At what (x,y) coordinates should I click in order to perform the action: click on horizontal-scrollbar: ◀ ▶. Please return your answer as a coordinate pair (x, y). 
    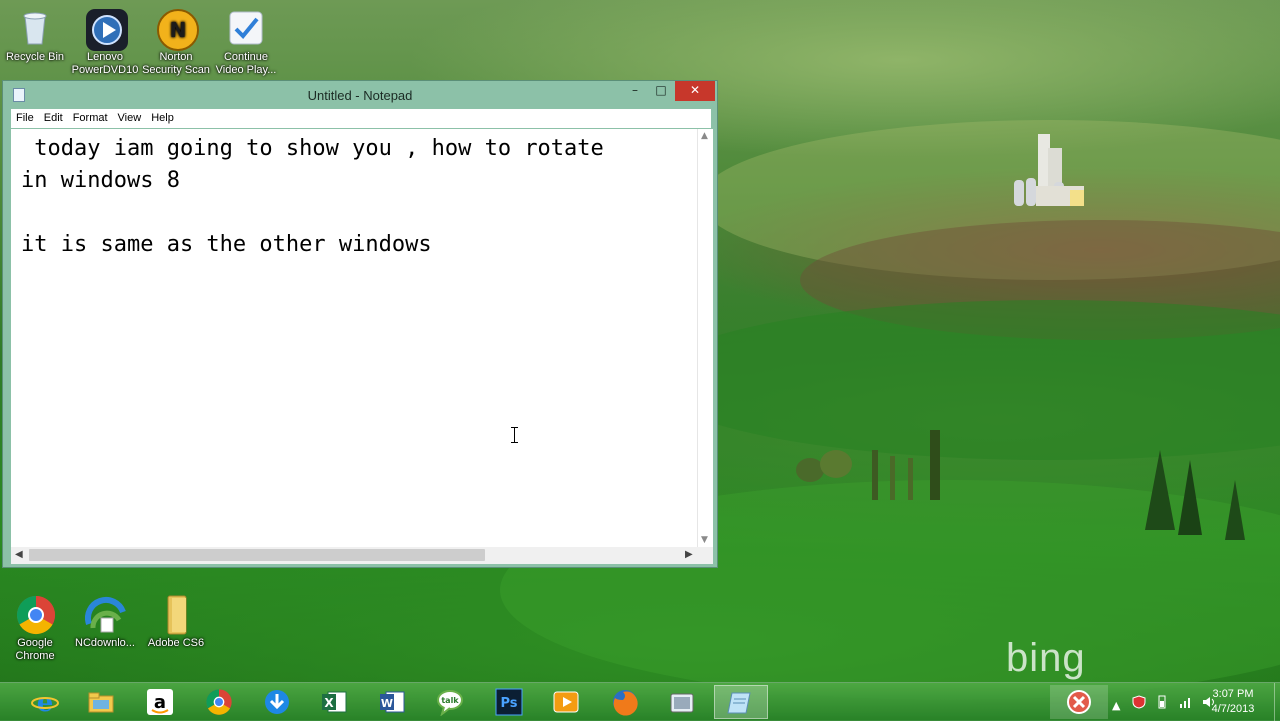
    Looking at the image, I should click on (362, 555).